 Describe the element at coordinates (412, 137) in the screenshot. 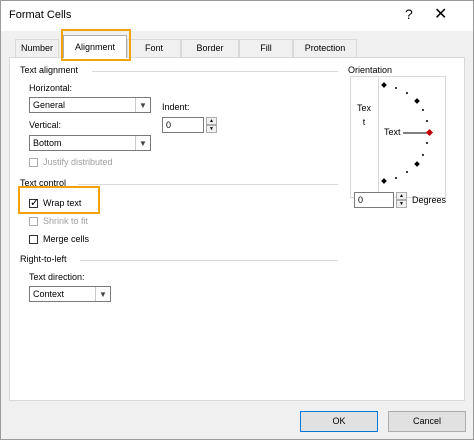

I see `orientation-dial` at that location.